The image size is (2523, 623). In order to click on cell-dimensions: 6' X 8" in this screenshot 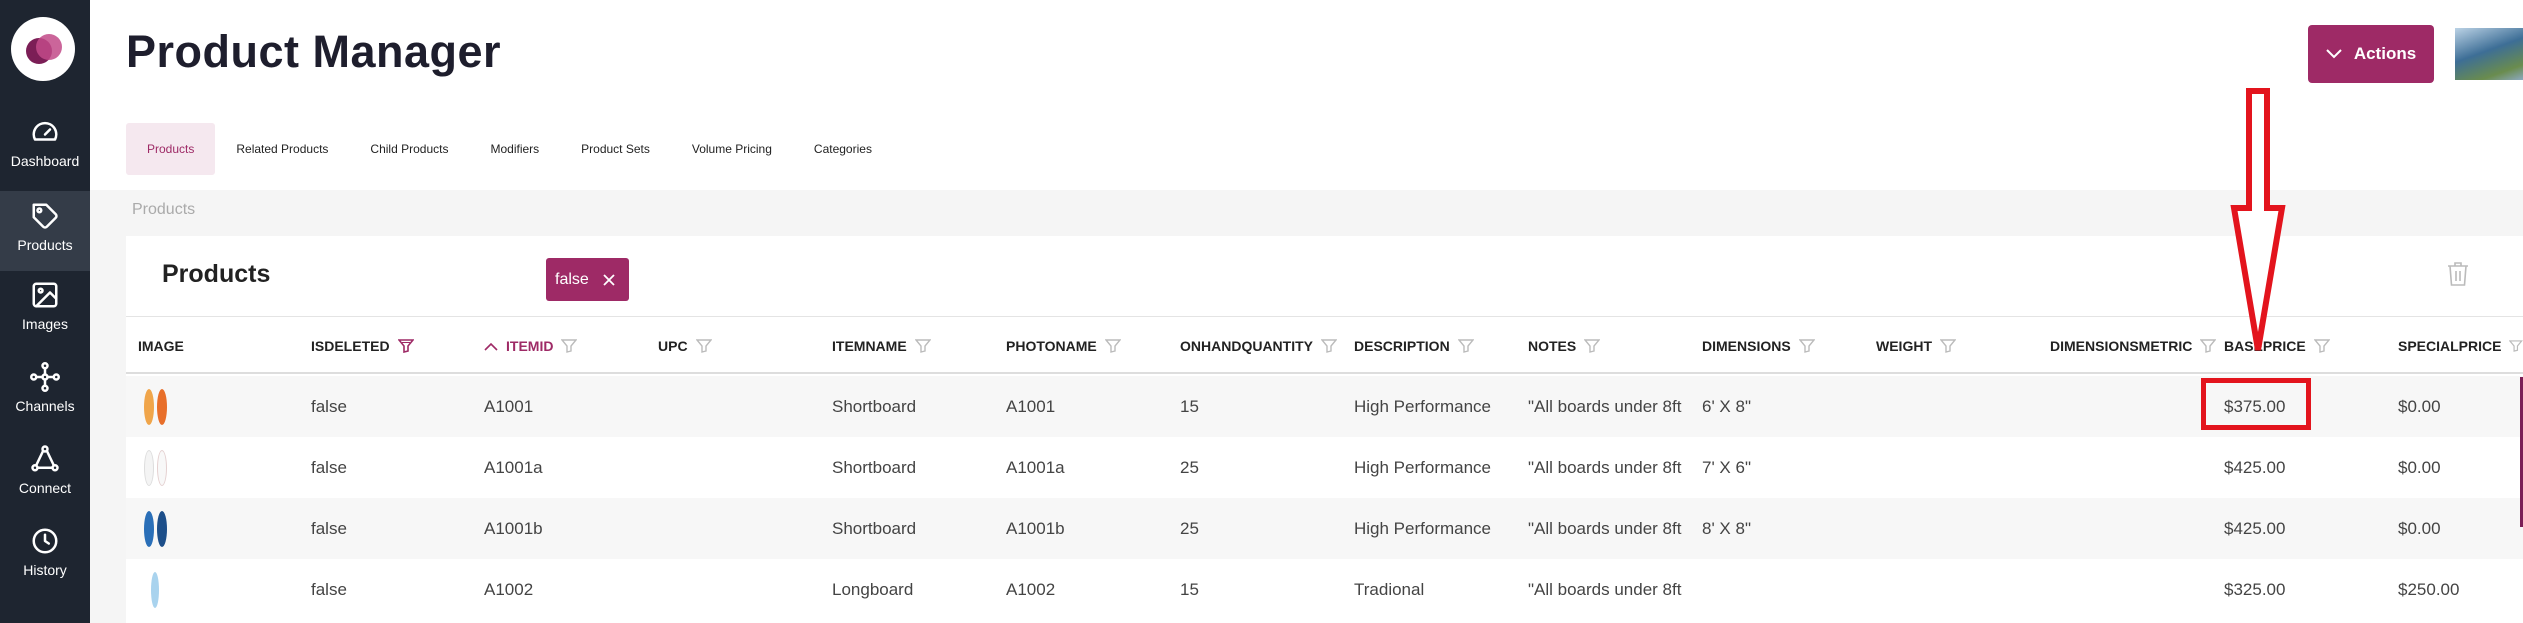, I will do `click(1726, 406)`.